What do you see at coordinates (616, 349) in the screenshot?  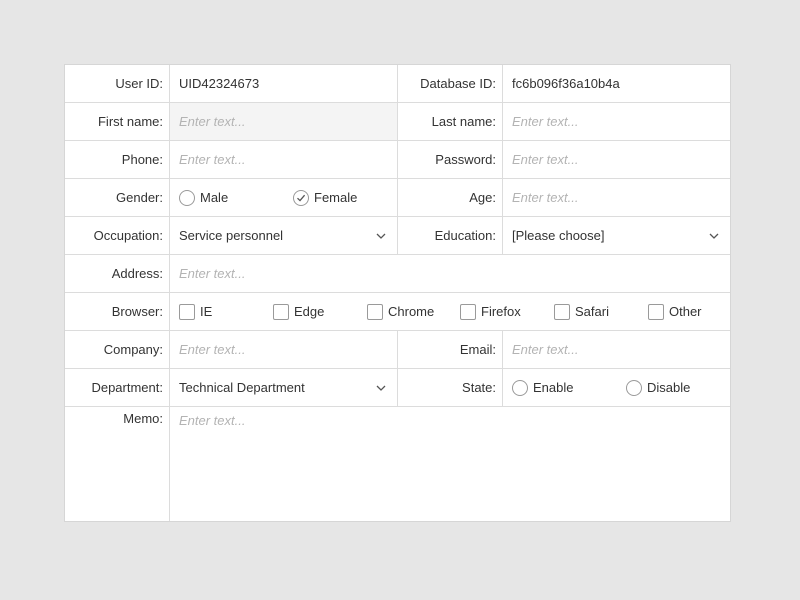 I see `email-input` at bounding box center [616, 349].